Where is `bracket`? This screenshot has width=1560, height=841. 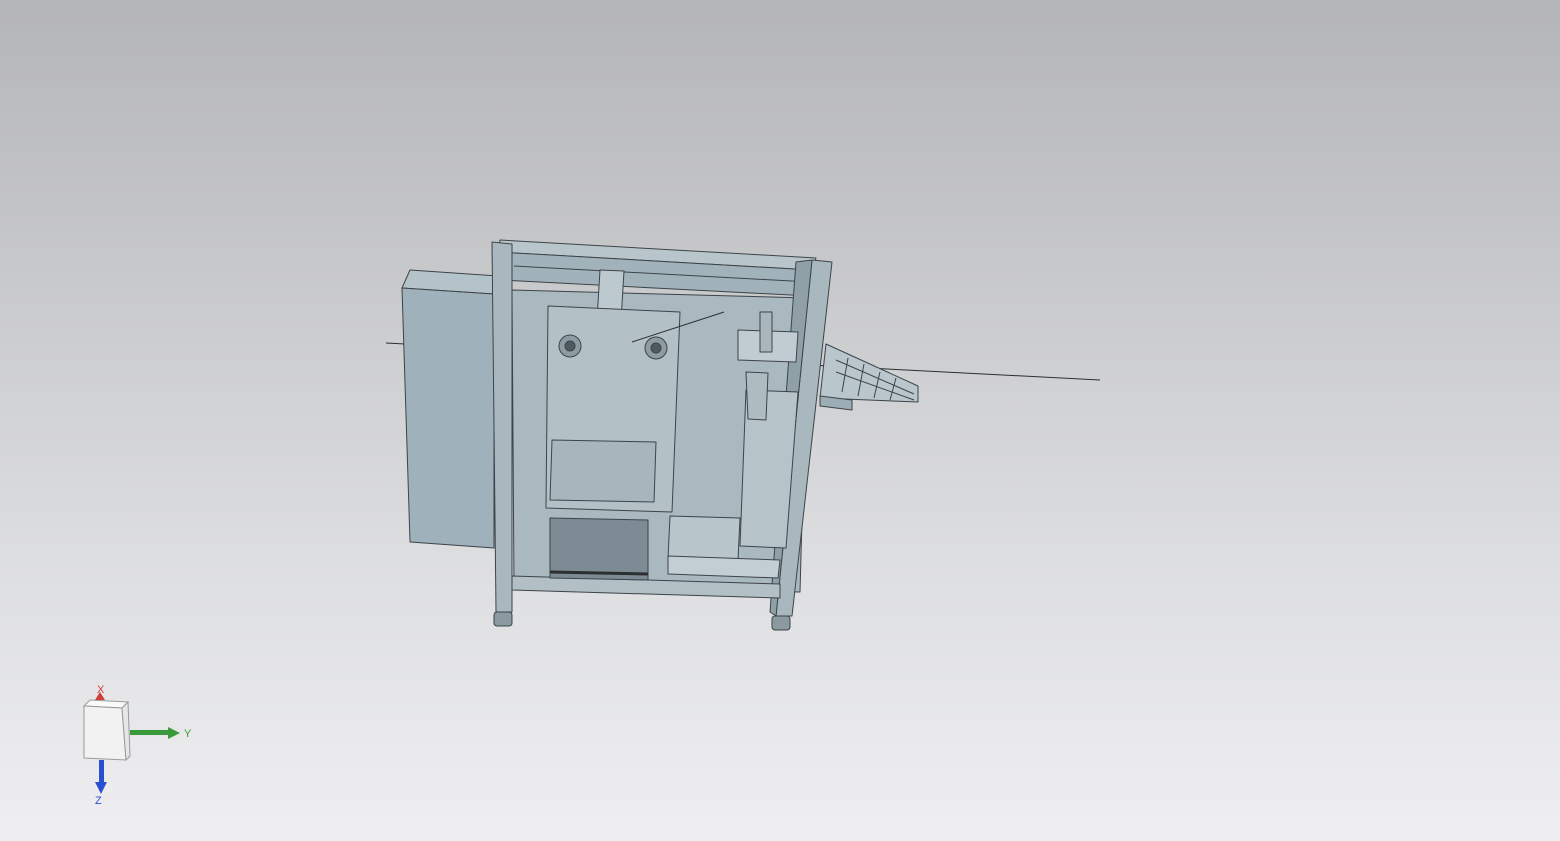
bracket is located at coordinates (766, 332).